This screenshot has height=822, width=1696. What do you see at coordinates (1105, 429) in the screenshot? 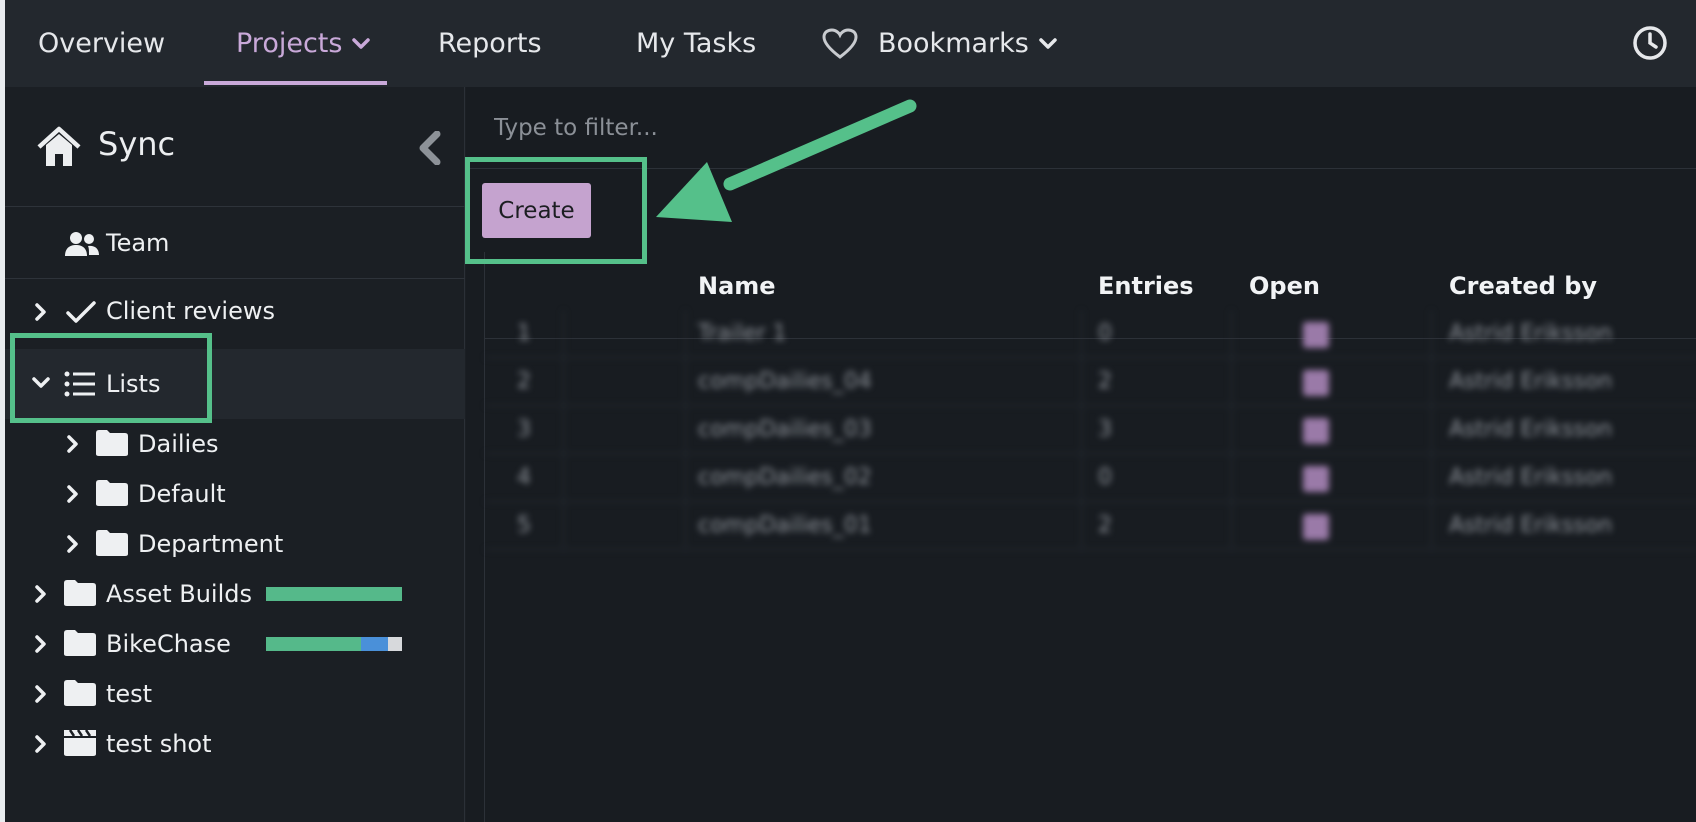
I see `row-entries: 3` at bounding box center [1105, 429].